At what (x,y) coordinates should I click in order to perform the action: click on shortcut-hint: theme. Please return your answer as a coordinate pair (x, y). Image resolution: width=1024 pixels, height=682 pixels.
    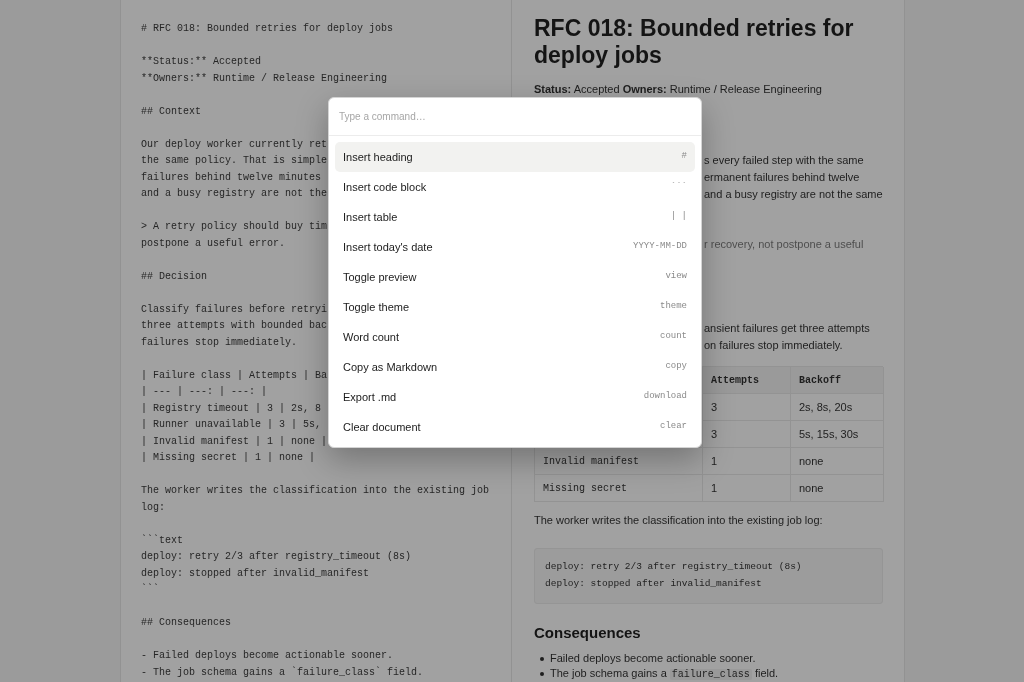
    Looking at the image, I should click on (673, 307).